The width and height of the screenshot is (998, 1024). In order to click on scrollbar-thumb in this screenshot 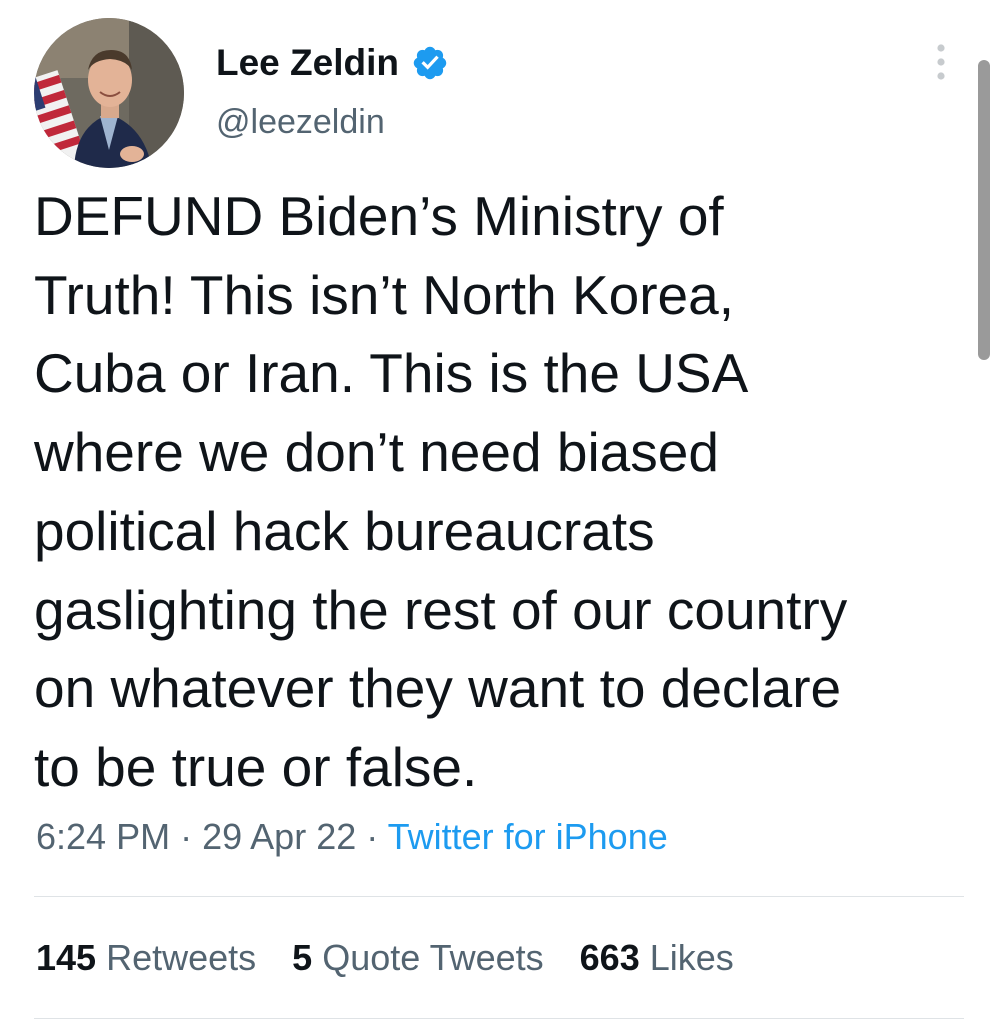, I will do `click(984, 210)`.